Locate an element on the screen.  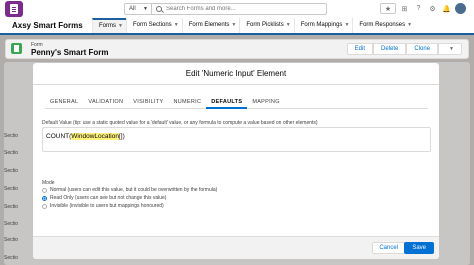
modal-footer: Cancel Save is located at coordinates (236, 247).